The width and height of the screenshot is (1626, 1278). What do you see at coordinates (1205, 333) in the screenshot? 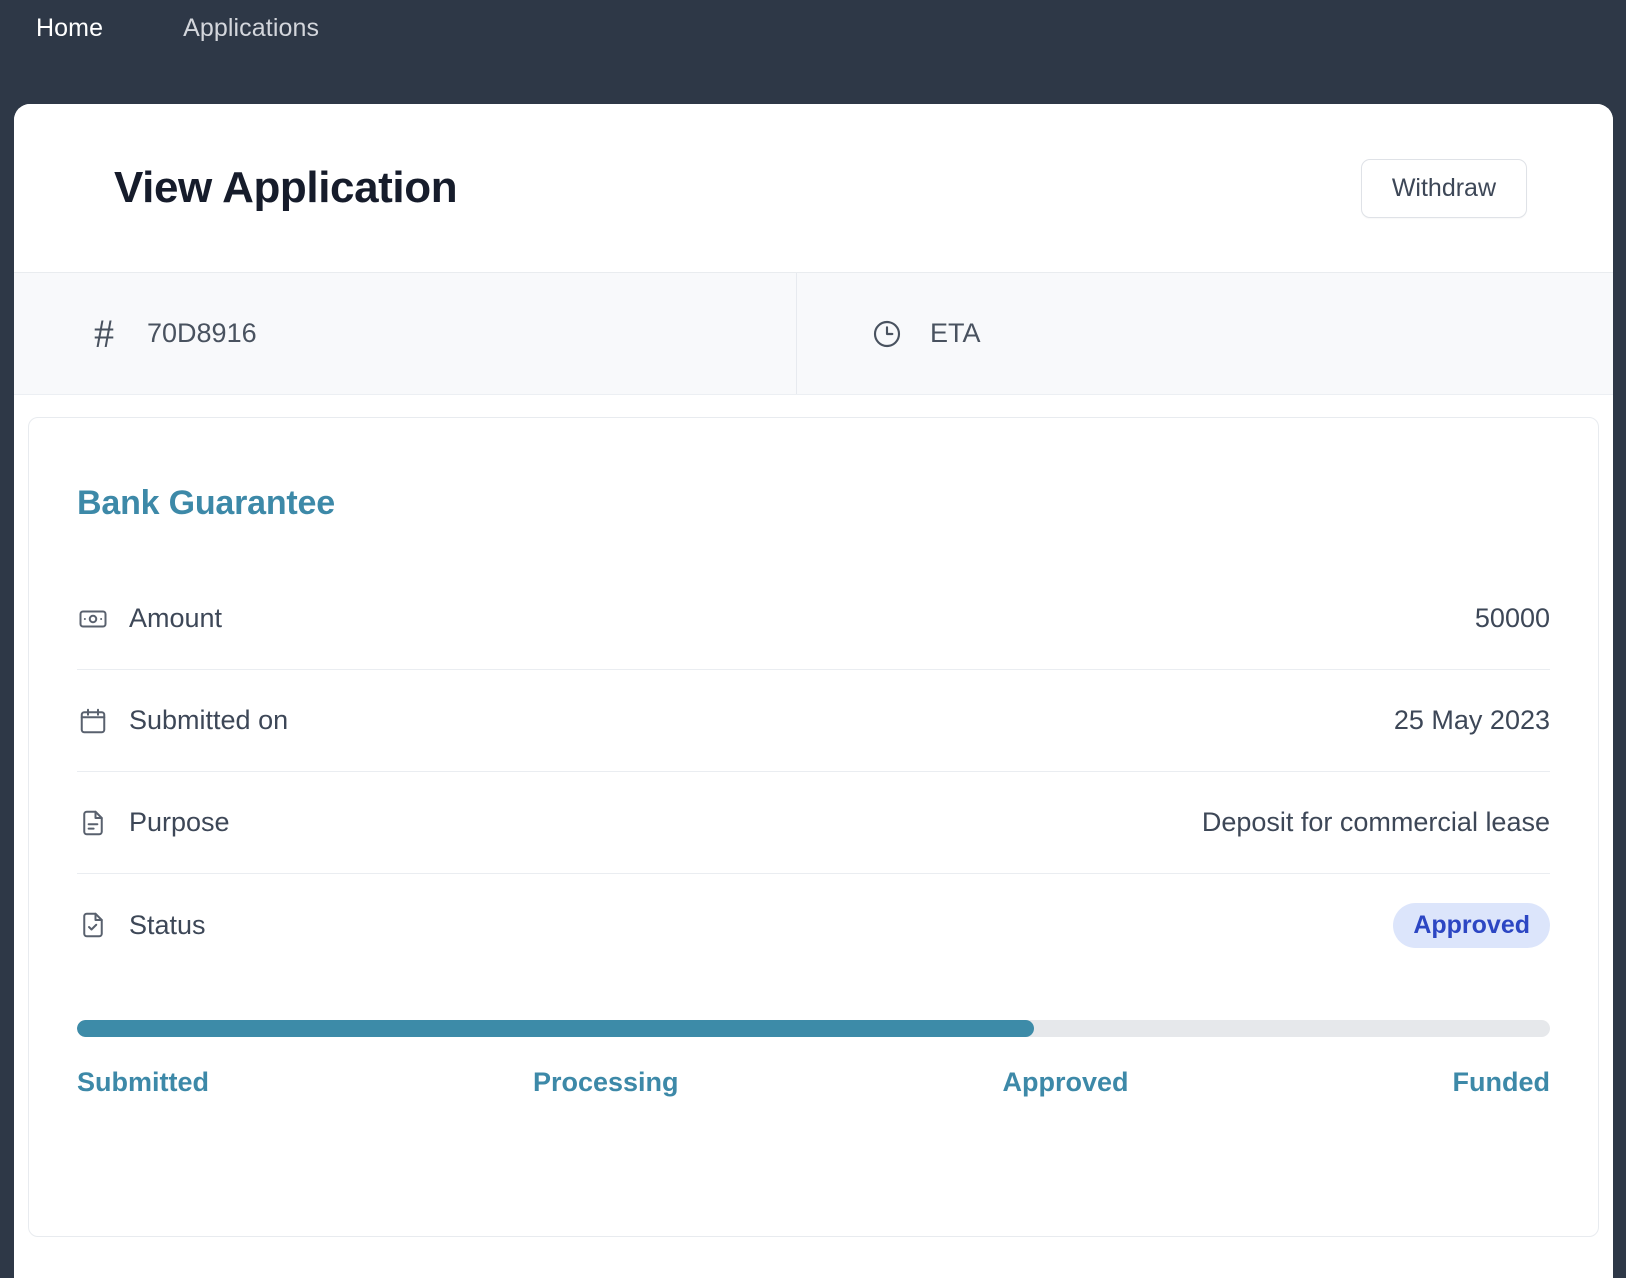
I see `eta-cell: ETA` at bounding box center [1205, 333].